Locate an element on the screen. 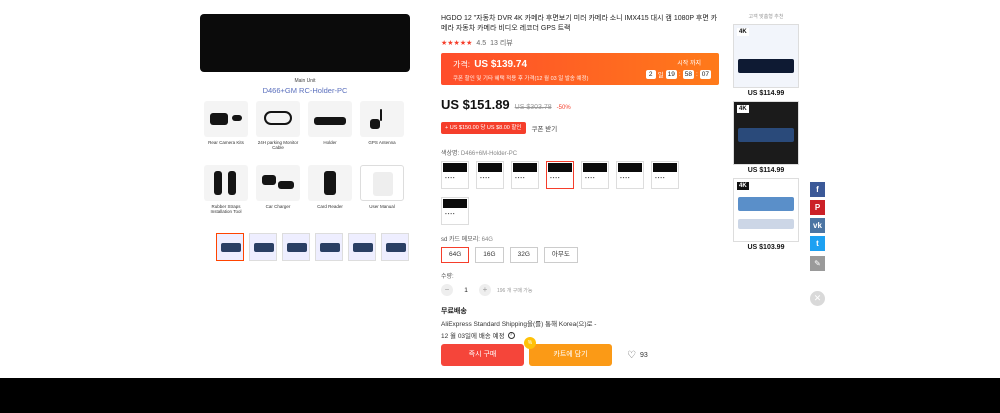 This screenshot has width=1000, height=413. thumbnail-strip is located at coordinates (305, 247).